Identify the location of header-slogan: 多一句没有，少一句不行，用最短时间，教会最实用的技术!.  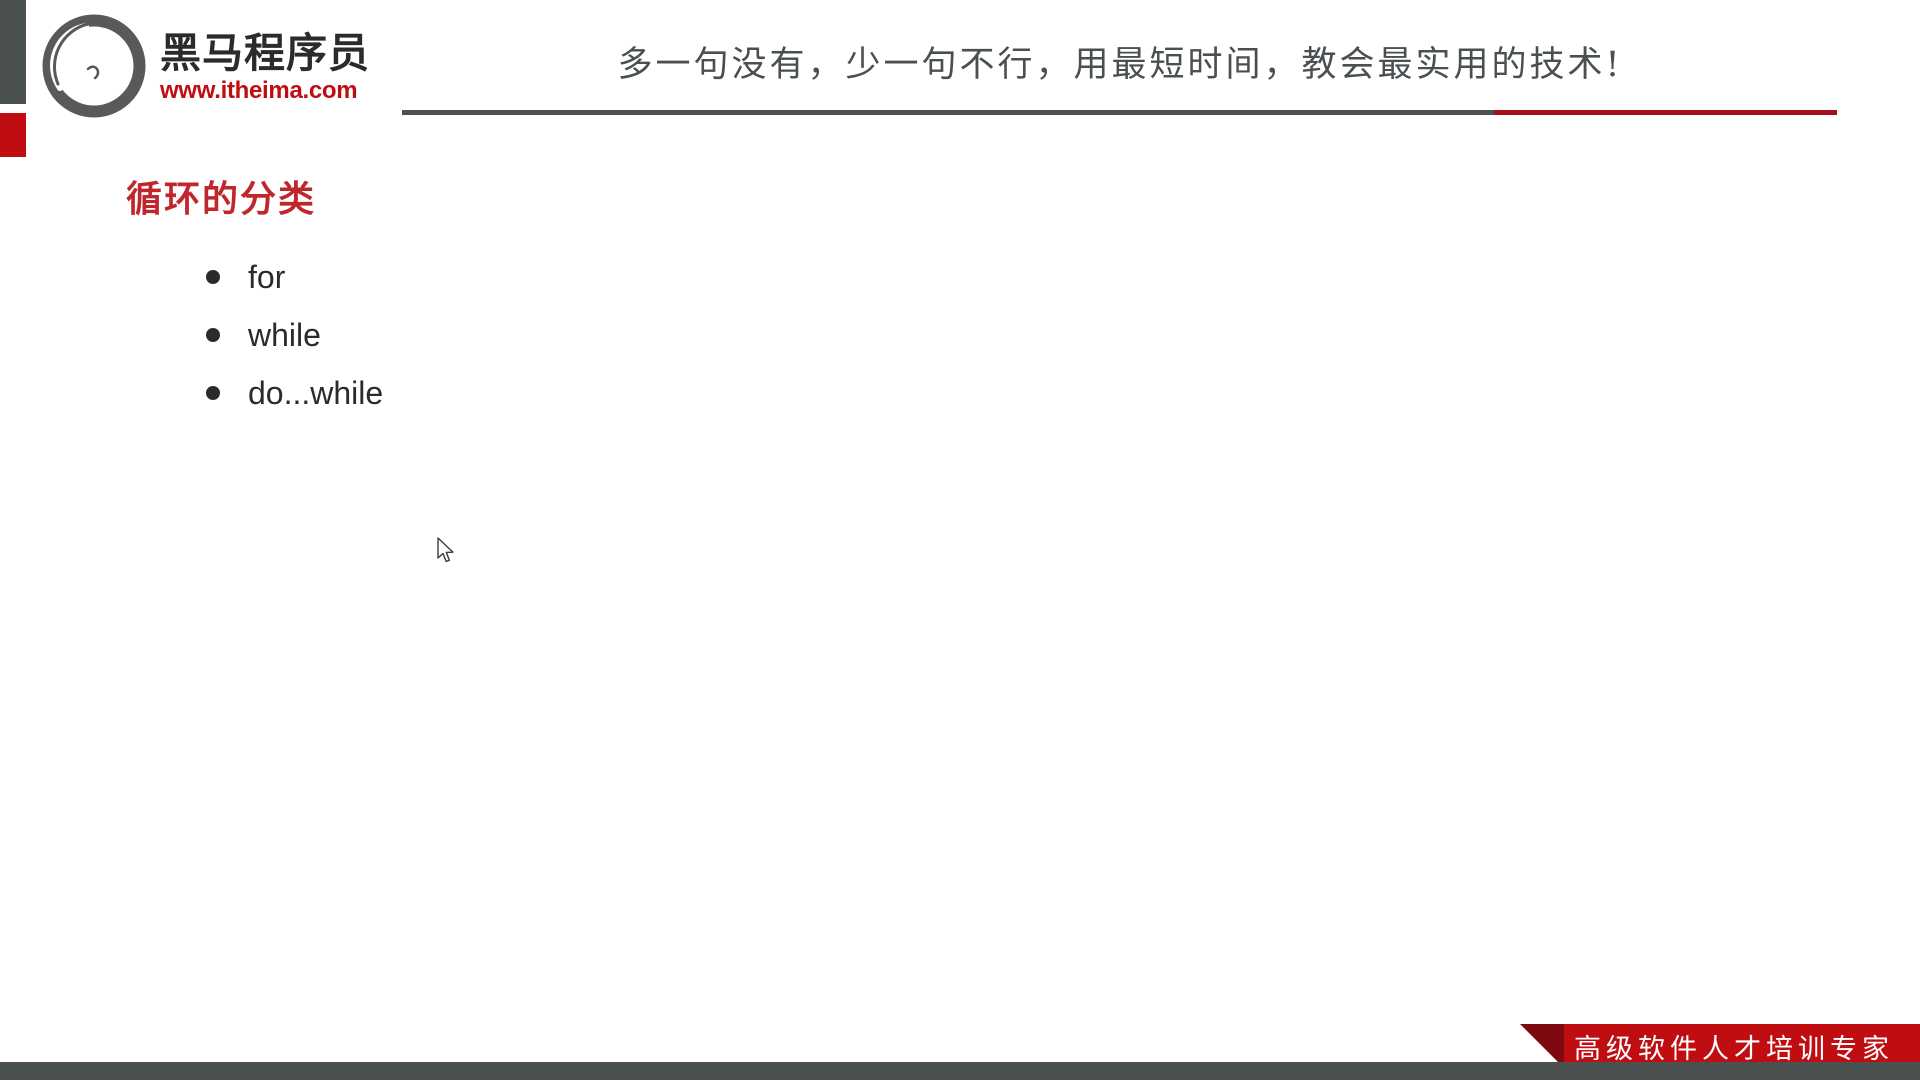
(1120, 65).